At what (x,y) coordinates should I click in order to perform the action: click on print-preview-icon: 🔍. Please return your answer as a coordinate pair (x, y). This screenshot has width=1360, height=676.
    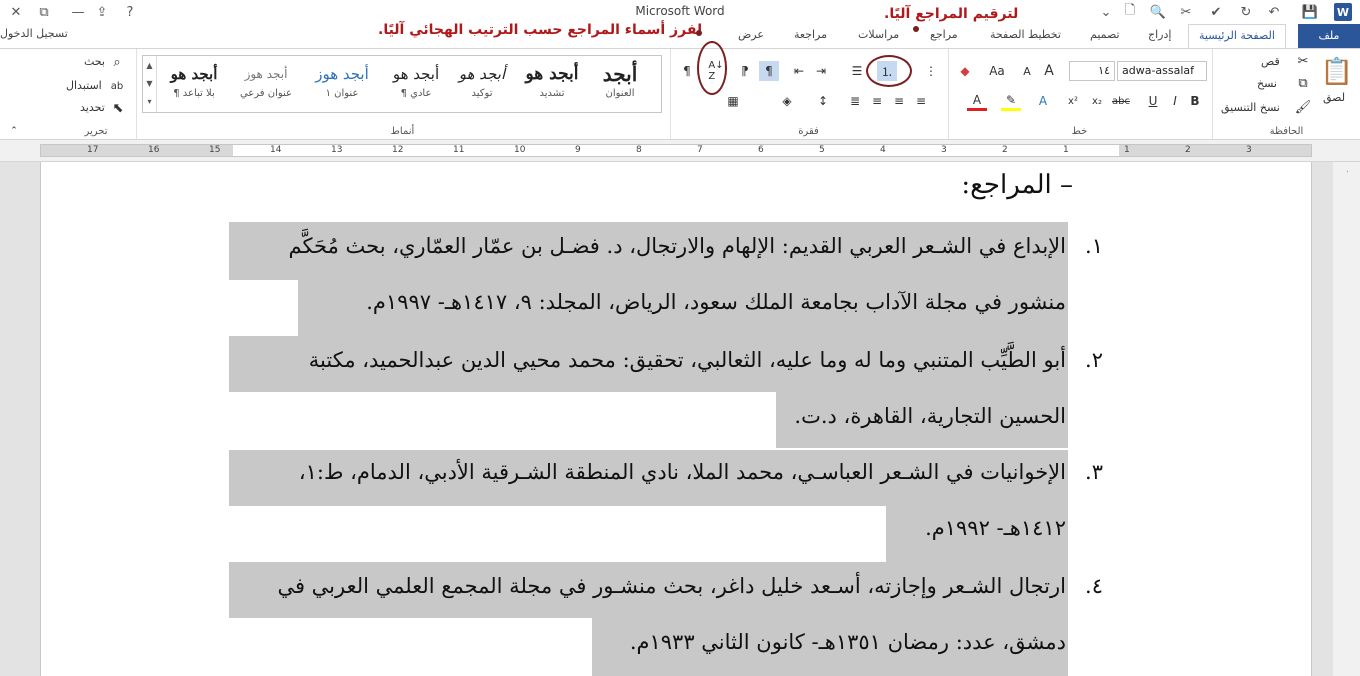
    Looking at the image, I should click on (1158, 12).